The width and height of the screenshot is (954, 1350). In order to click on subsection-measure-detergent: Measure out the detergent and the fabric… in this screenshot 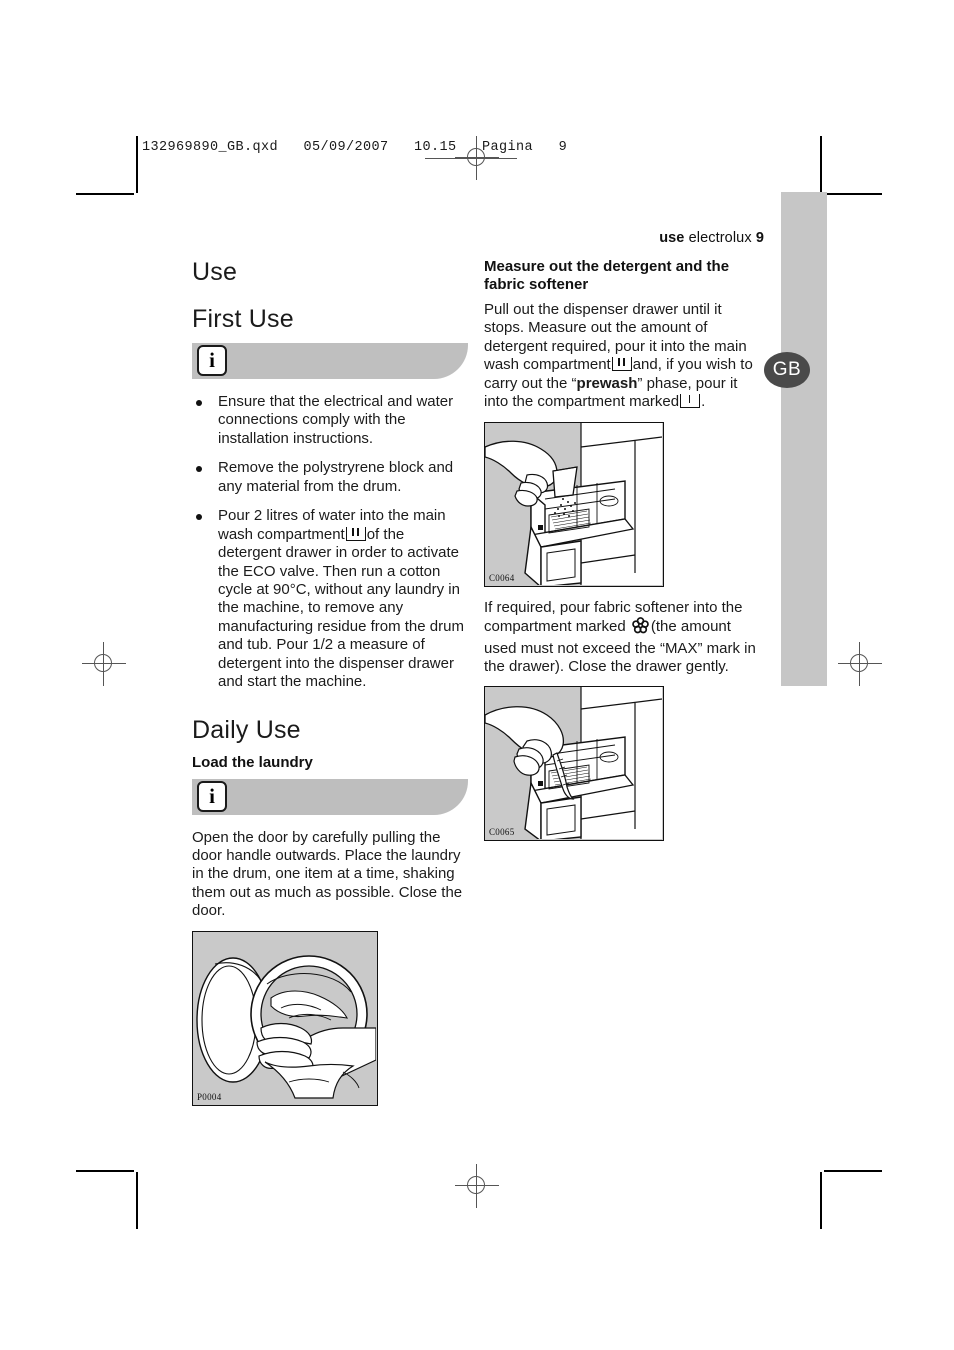, I will do `click(622, 276)`.